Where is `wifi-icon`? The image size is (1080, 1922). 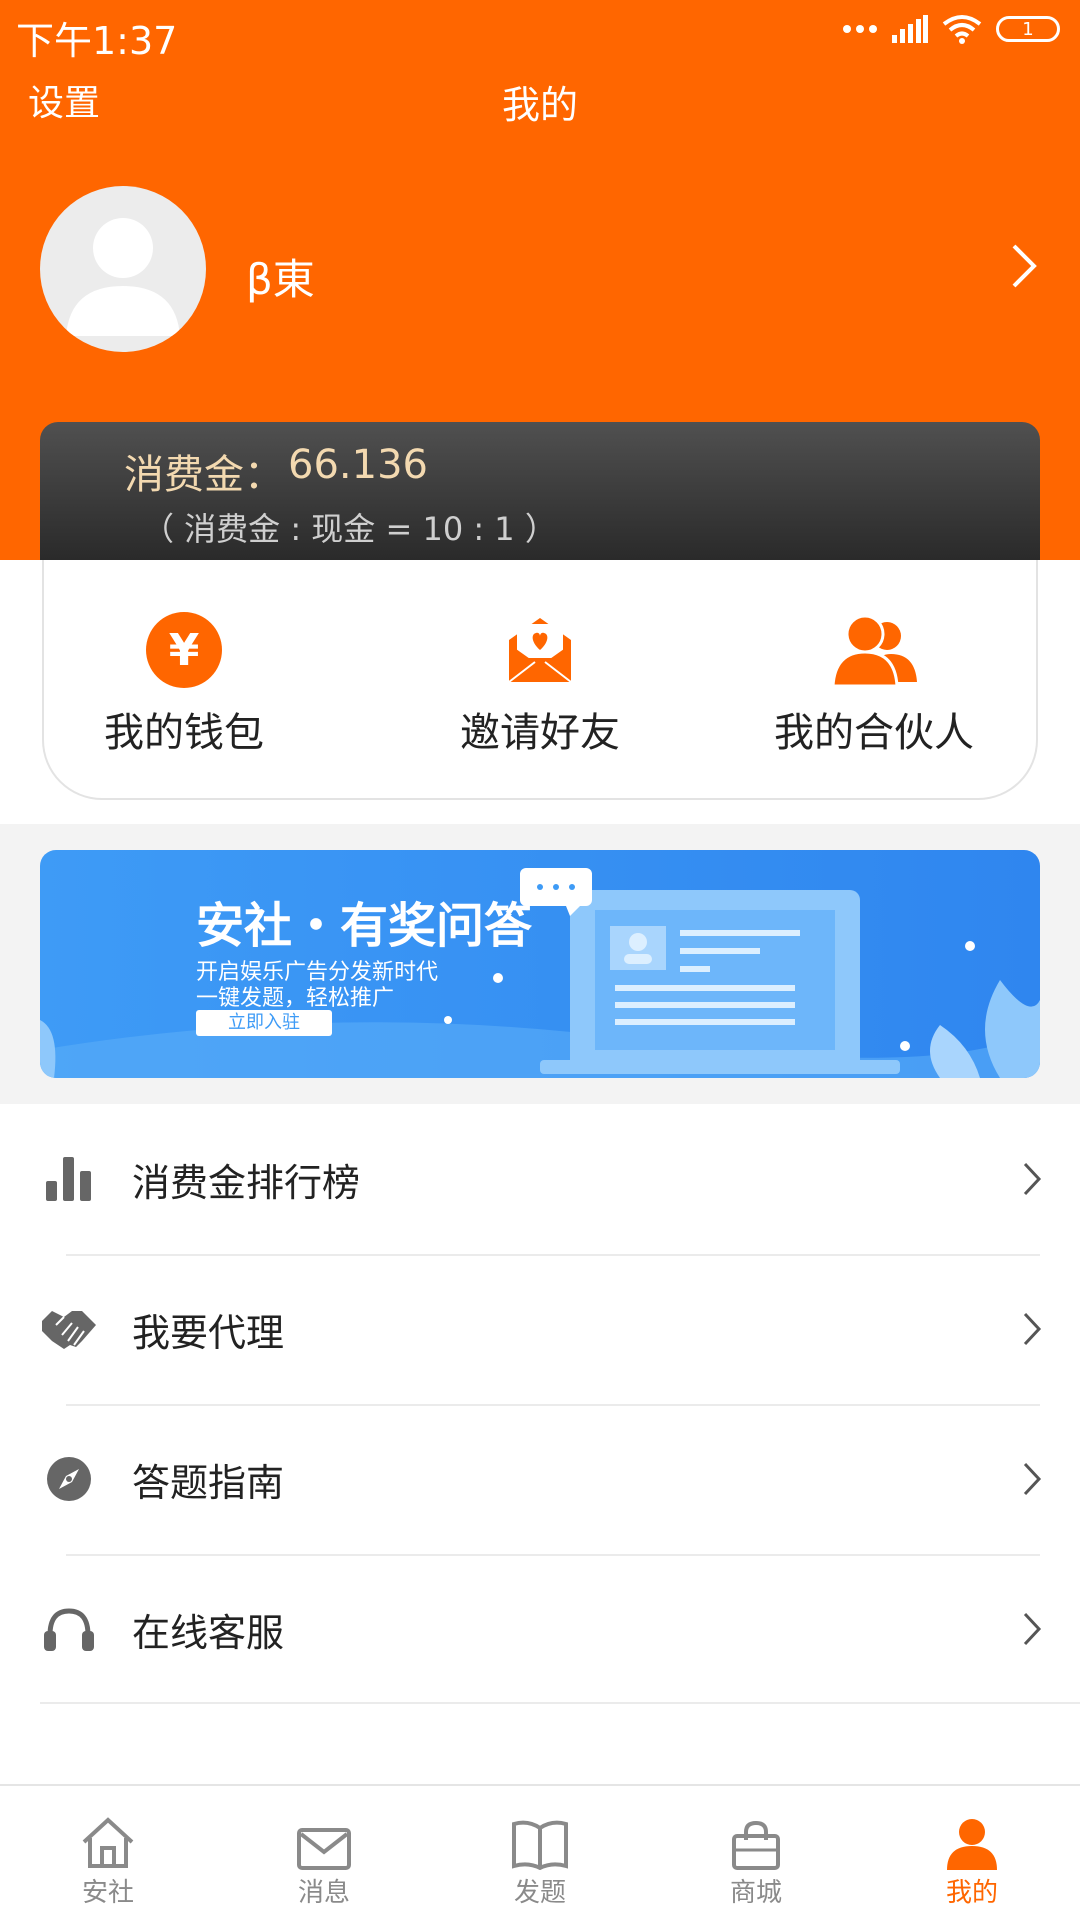 wifi-icon is located at coordinates (962, 29).